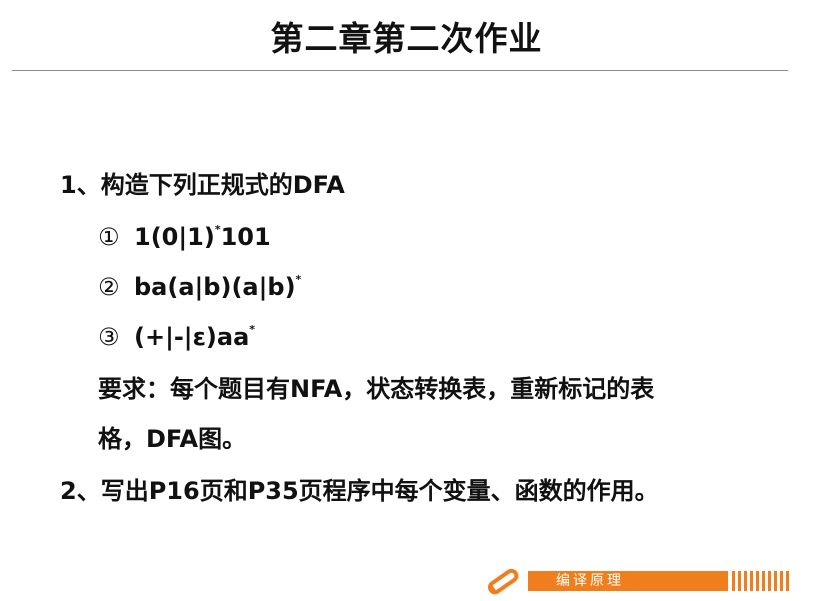  What do you see at coordinates (503, 581) in the screenshot?
I see `pencil-icon` at bounding box center [503, 581].